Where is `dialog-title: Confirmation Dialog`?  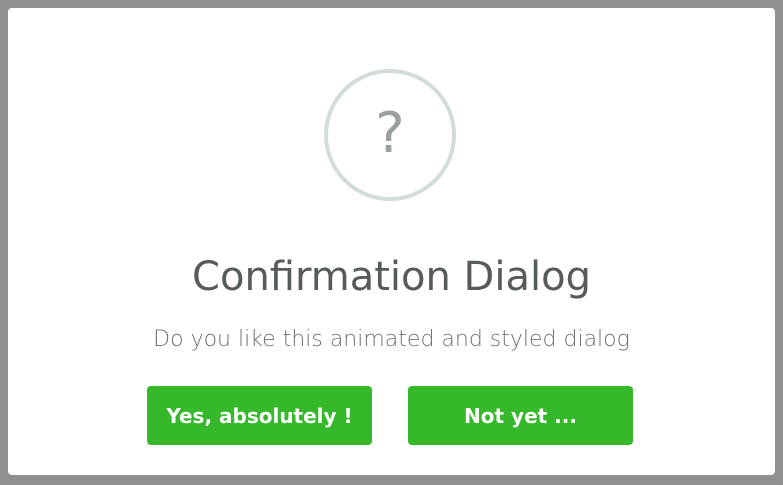 dialog-title: Confirmation Dialog is located at coordinates (391, 277).